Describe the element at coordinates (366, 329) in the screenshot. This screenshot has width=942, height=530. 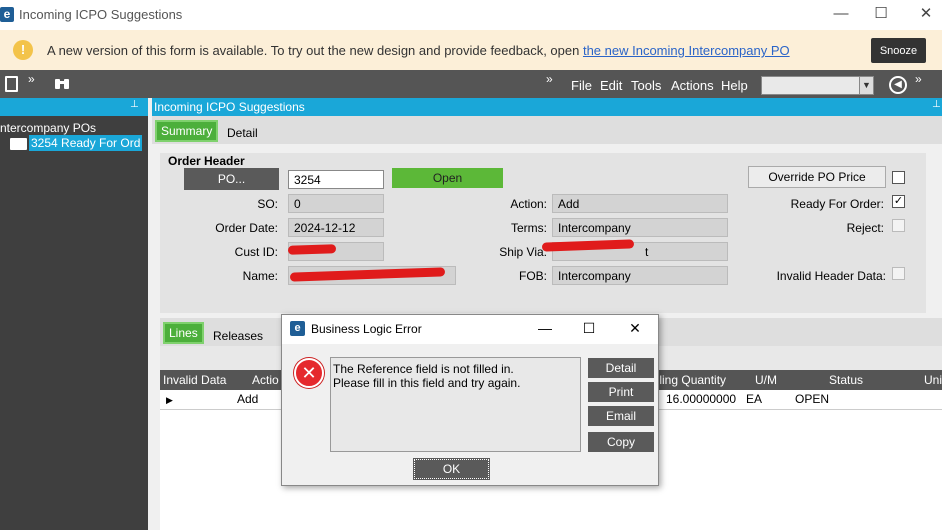
I see `dialog-title: Business Logic Error` at that location.